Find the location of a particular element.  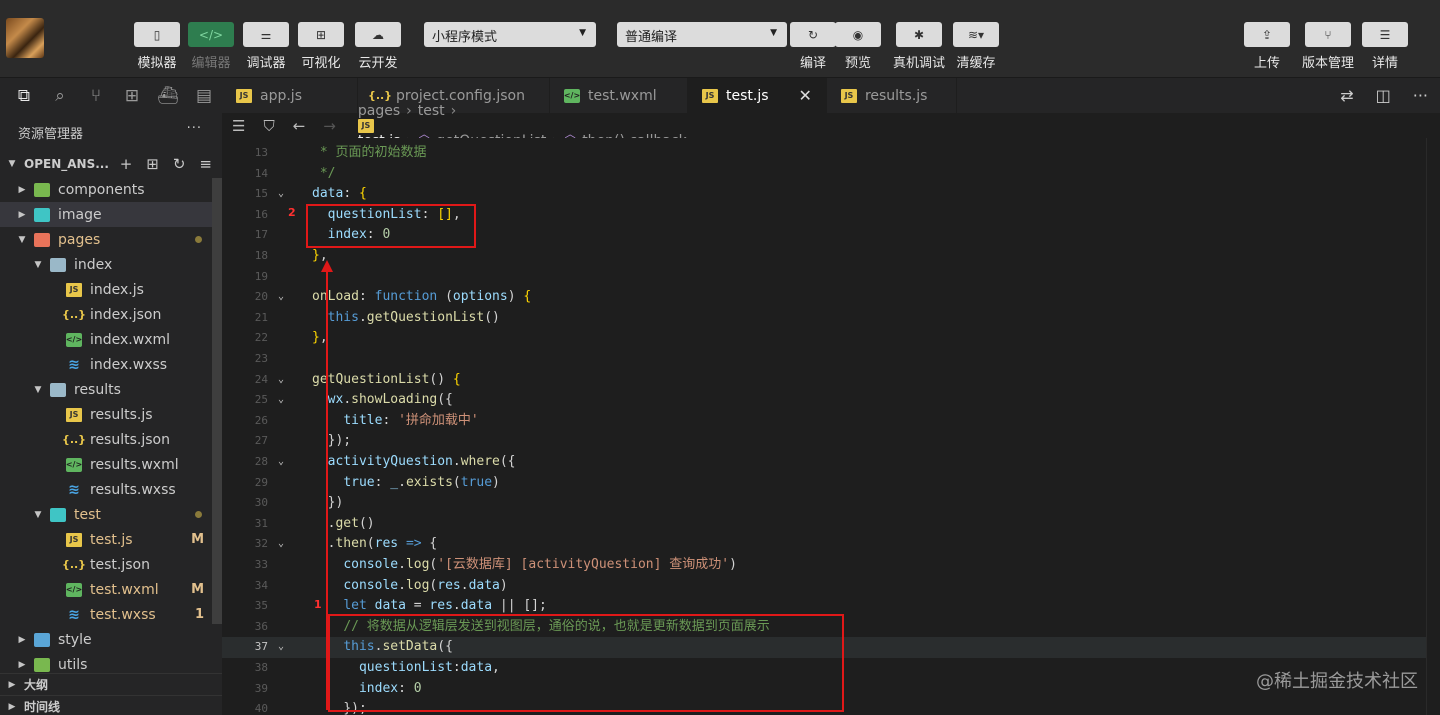

files-icon: ⧉ is located at coordinates (24, 96).